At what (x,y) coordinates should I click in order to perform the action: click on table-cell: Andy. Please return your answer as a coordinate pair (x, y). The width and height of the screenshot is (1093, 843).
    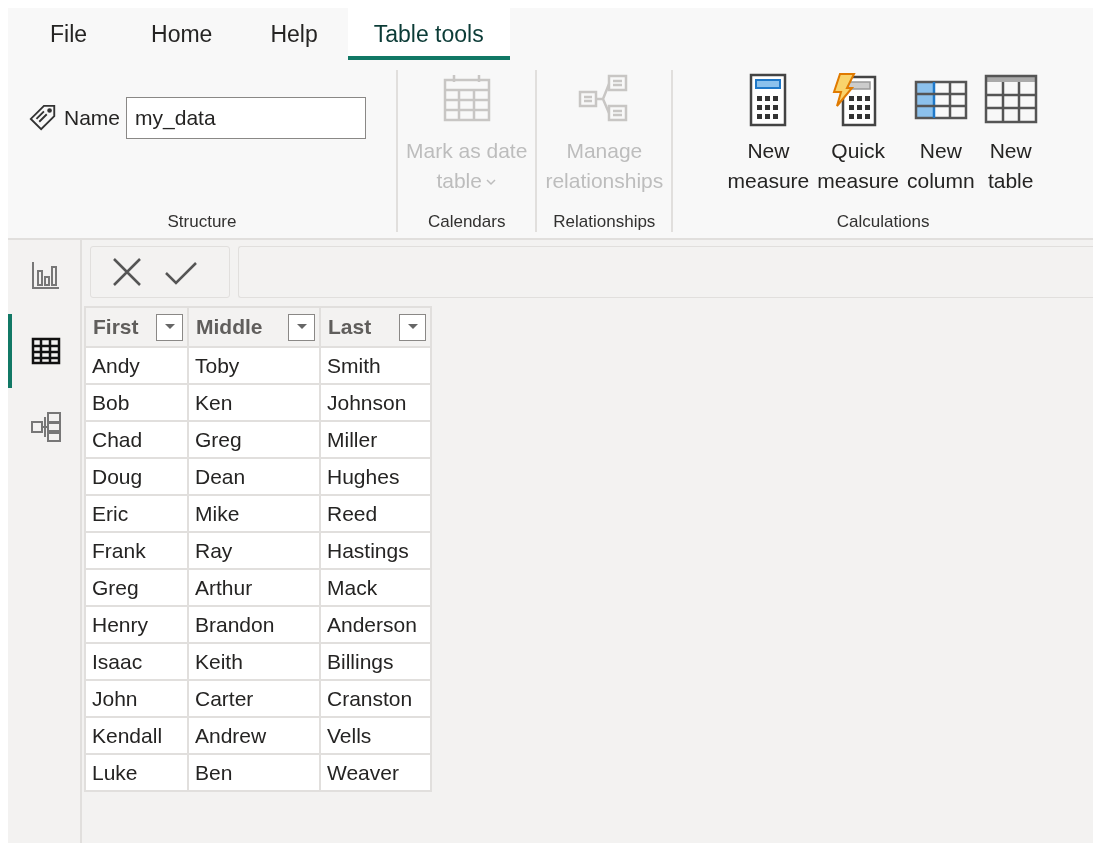
    Looking at the image, I should click on (136, 365).